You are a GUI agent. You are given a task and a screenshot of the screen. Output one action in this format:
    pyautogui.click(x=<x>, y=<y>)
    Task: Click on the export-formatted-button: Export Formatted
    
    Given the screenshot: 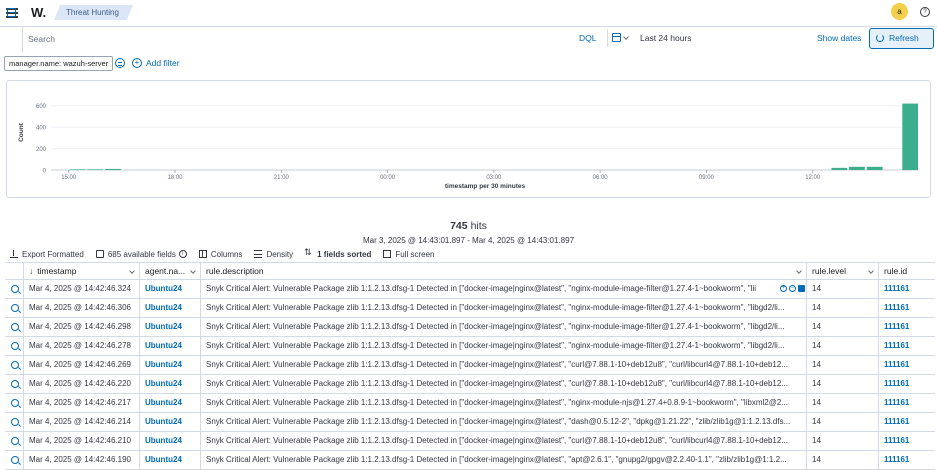 What is the action you would take?
    pyautogui.click(x=47, y=254)
    